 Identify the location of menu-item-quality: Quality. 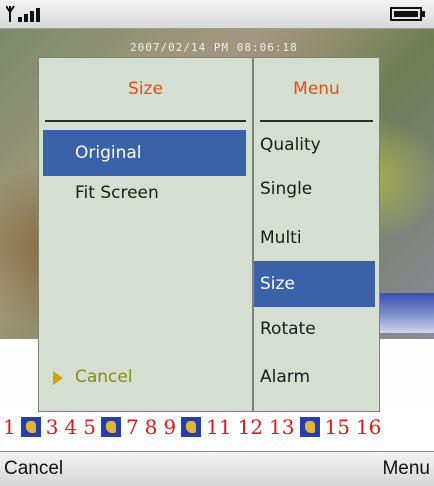
(316, 145).